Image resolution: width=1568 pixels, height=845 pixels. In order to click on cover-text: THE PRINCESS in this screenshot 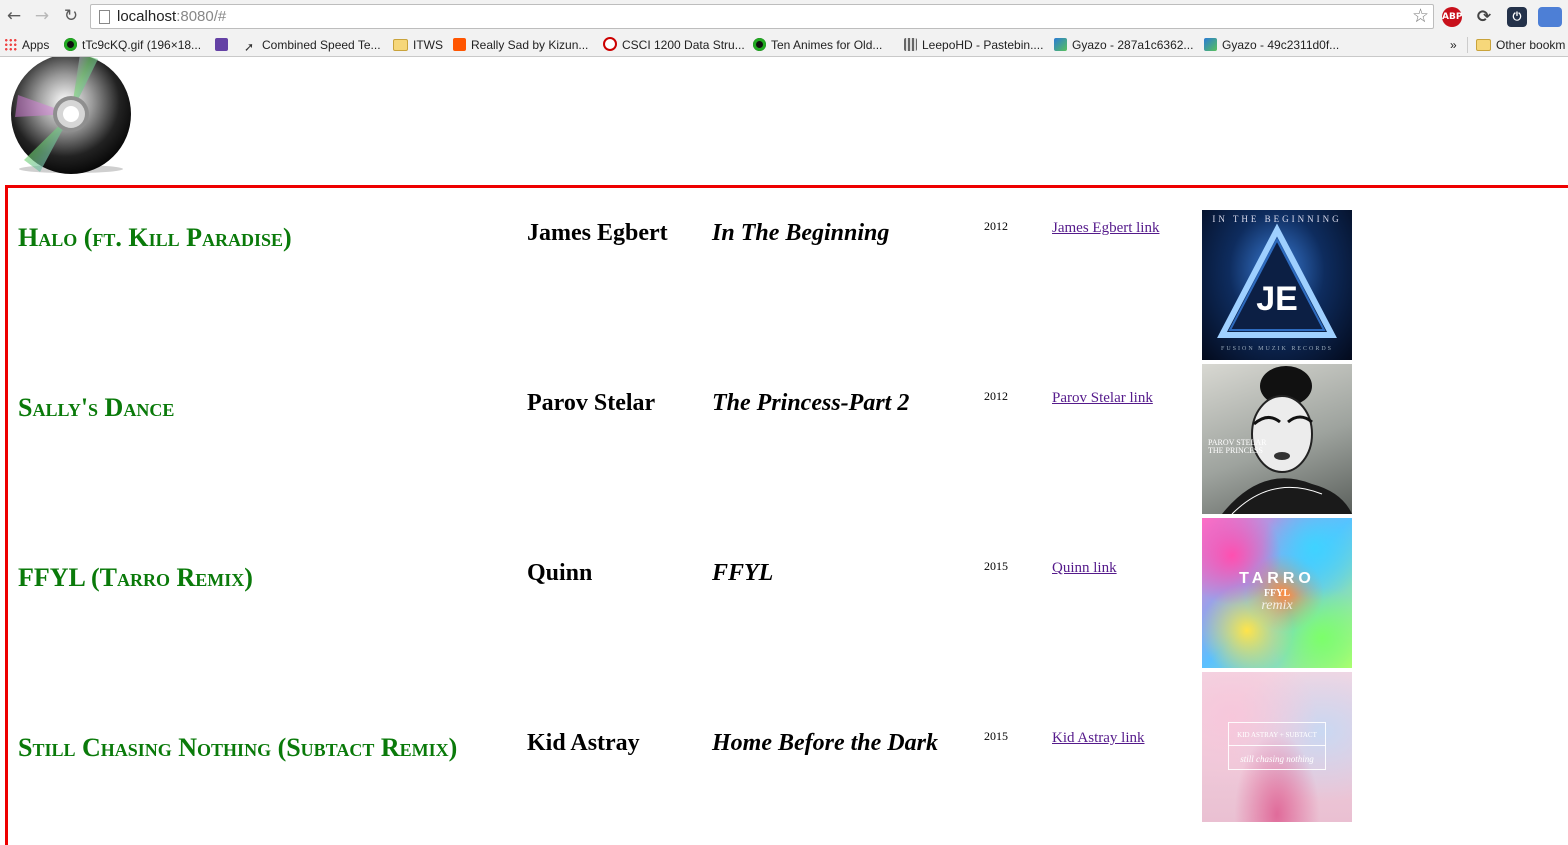, I will do `click(1235, 450)`.